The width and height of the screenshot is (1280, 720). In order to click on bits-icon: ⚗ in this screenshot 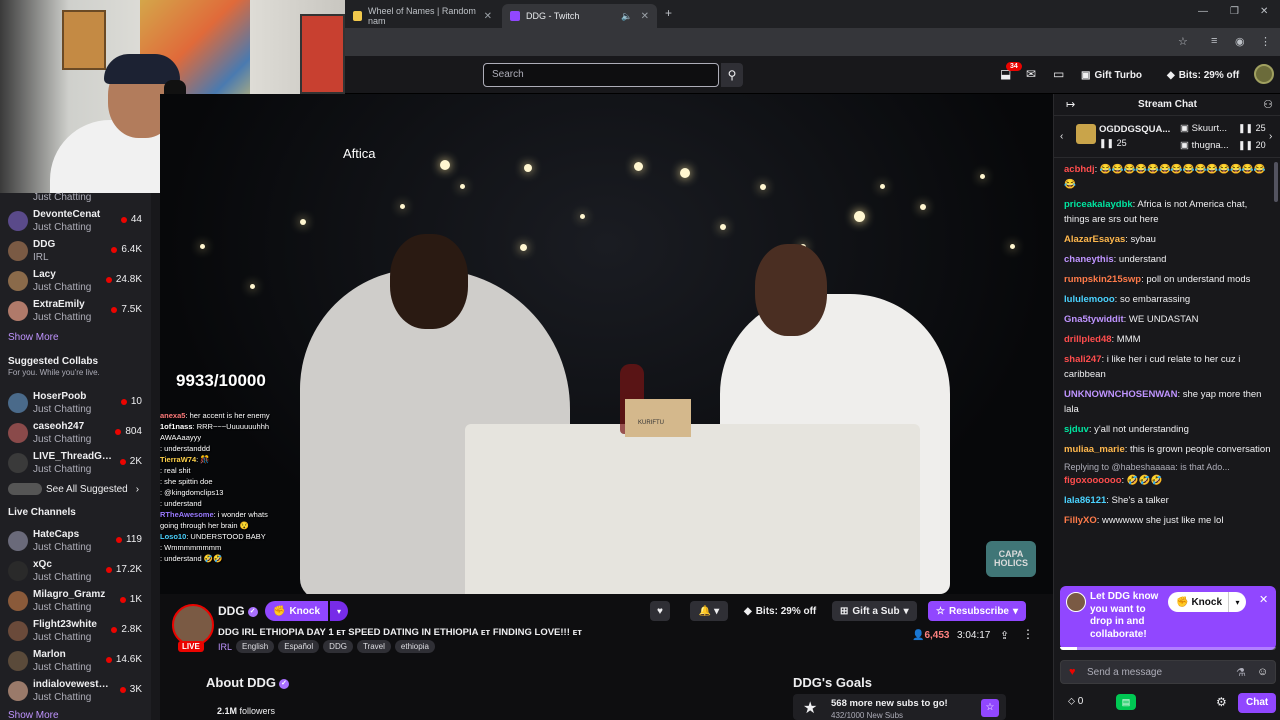, I will do `click(1241, 672)`.